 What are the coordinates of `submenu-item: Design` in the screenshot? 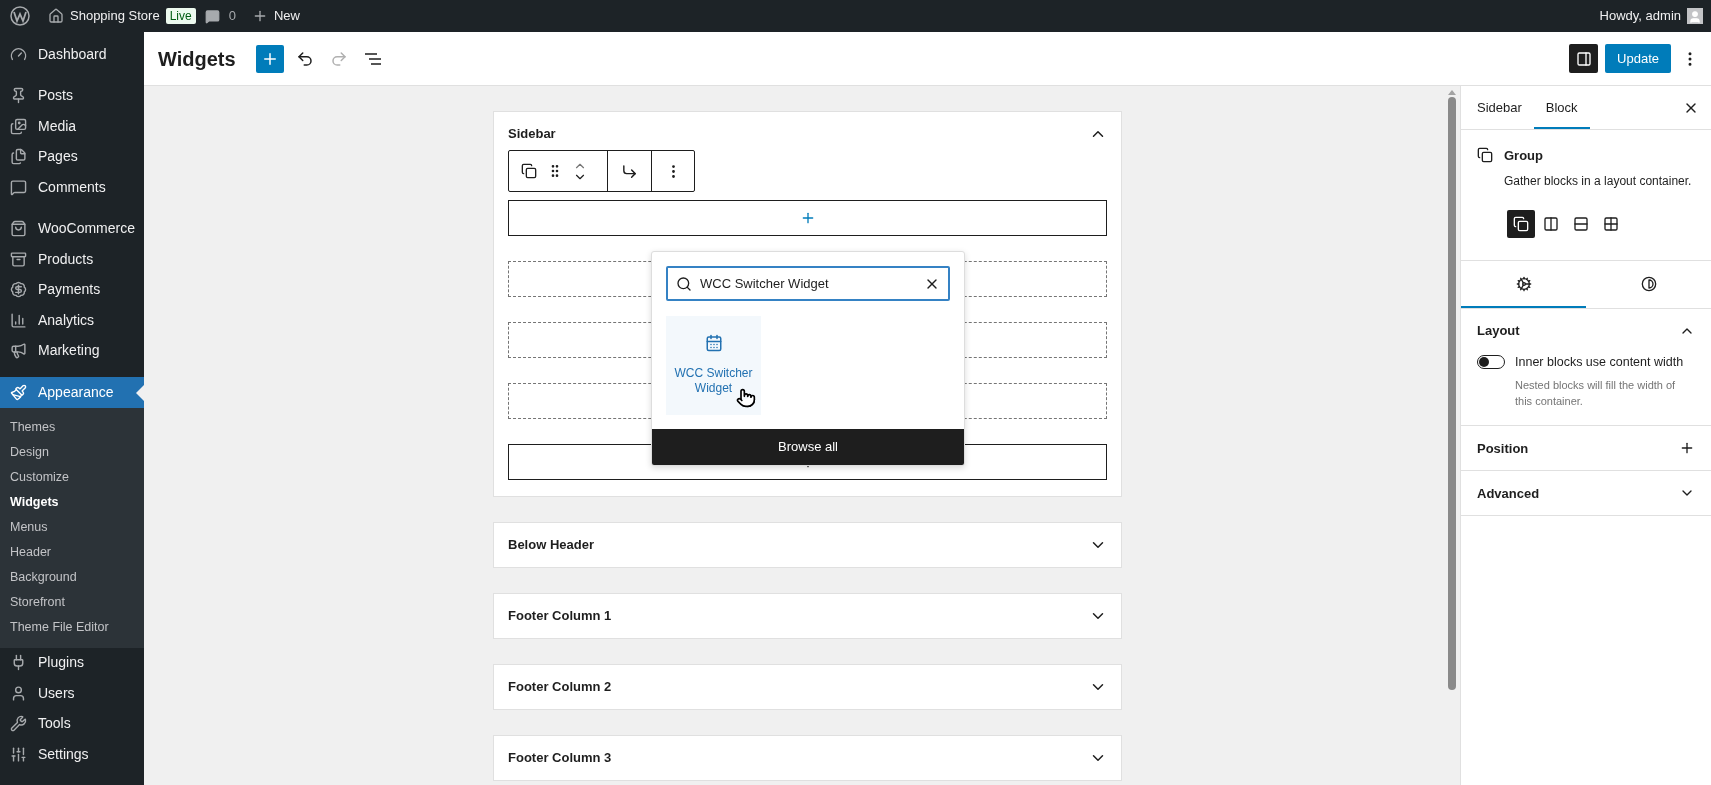 It's located at (72, 452).